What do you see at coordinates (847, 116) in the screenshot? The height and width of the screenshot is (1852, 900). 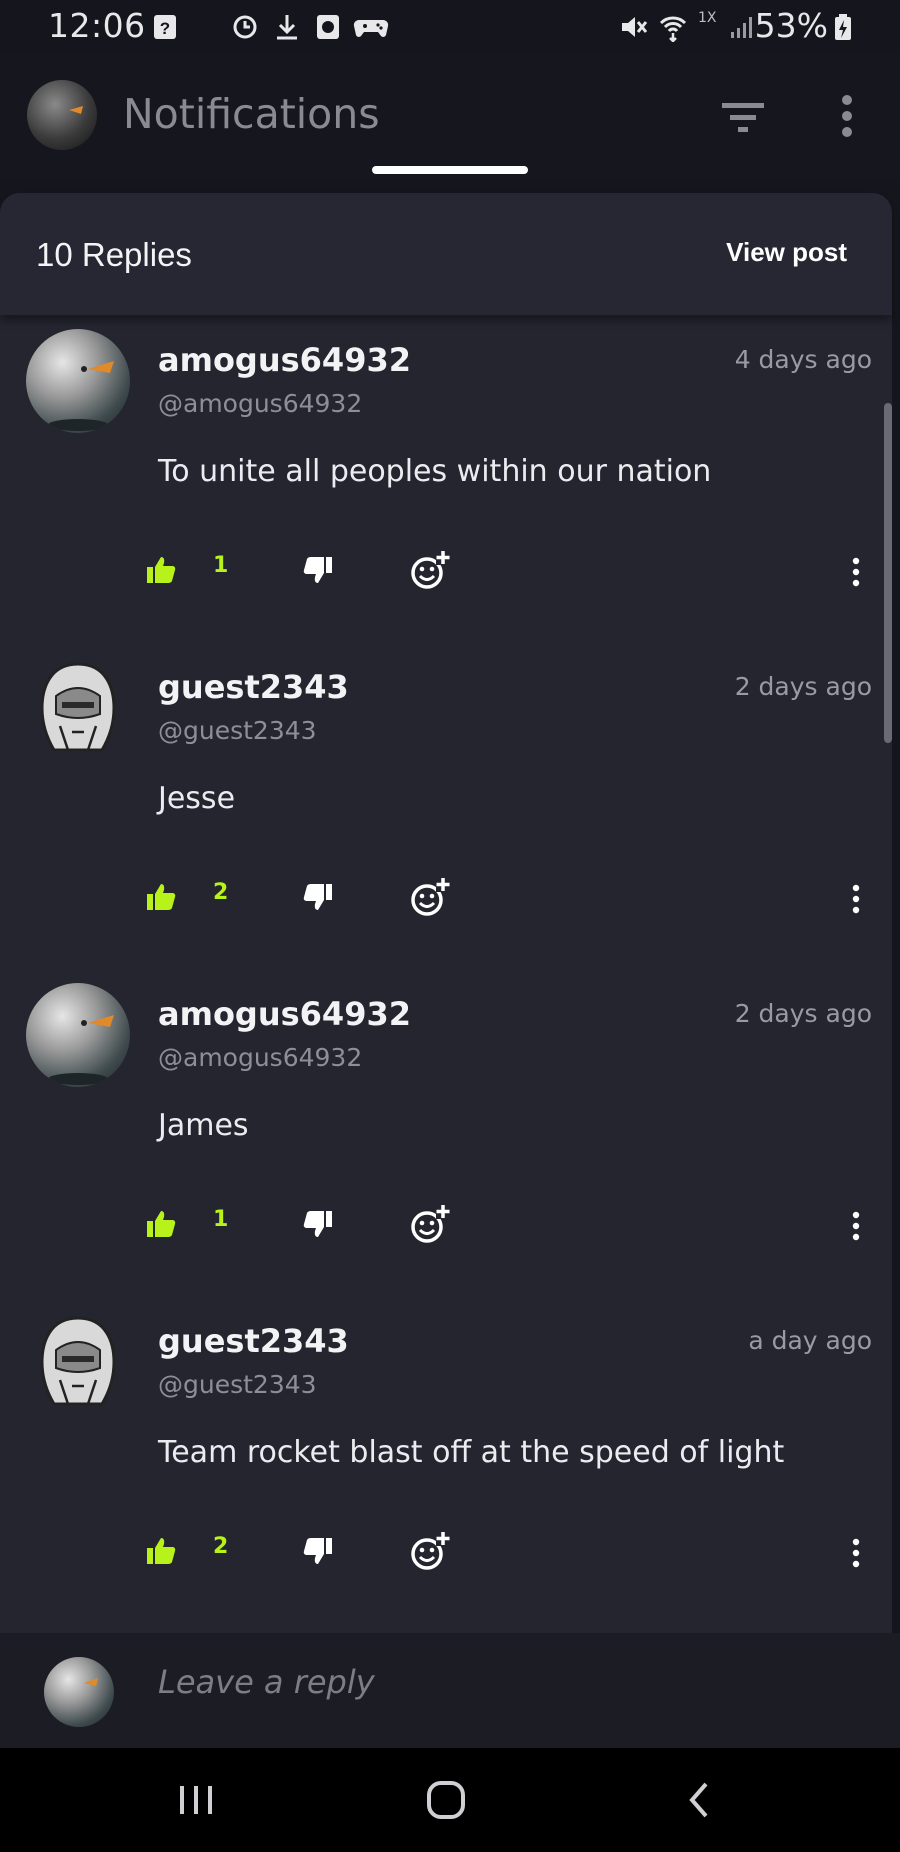 I see `more-options-icon` at bounding box center [847, 116].